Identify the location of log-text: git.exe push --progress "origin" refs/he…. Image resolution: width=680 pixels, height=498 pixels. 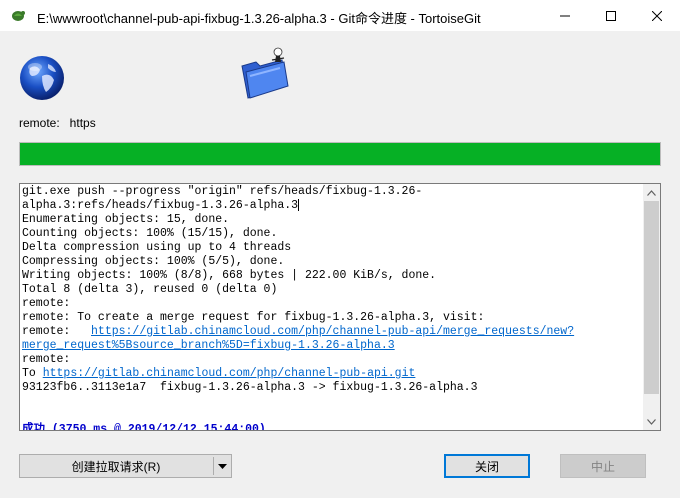
(222, 191).